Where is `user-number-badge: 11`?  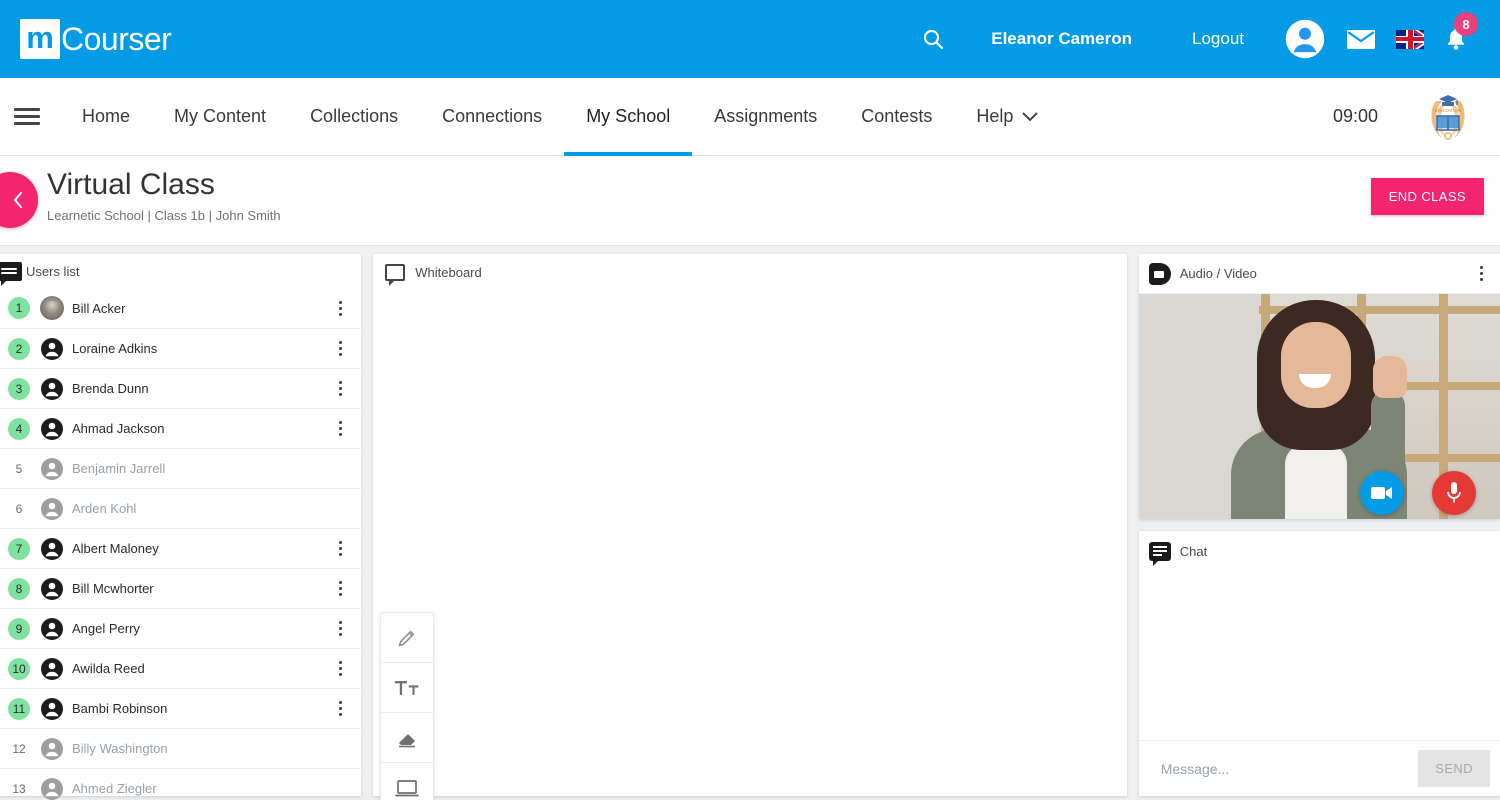
user-number-badge: 11 is located at coordinates (19, 708).